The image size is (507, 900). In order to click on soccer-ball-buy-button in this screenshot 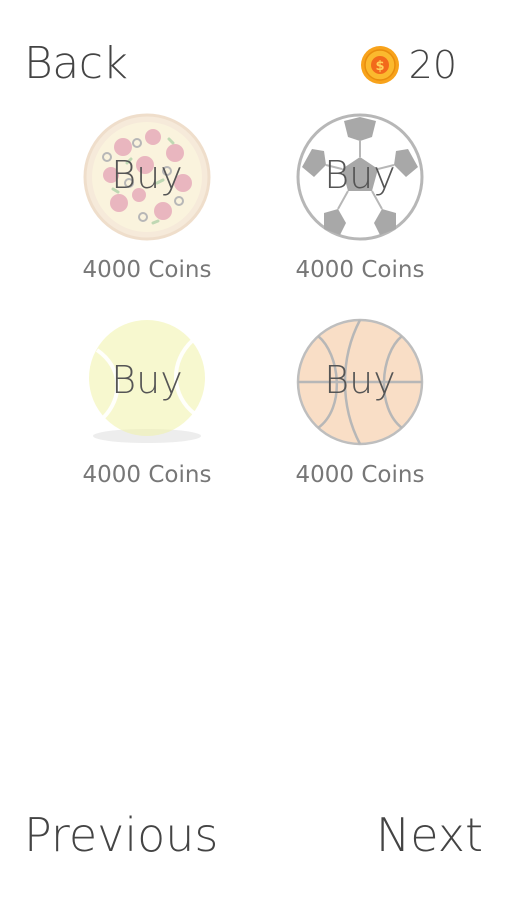, I will do `click(360, 177)`.